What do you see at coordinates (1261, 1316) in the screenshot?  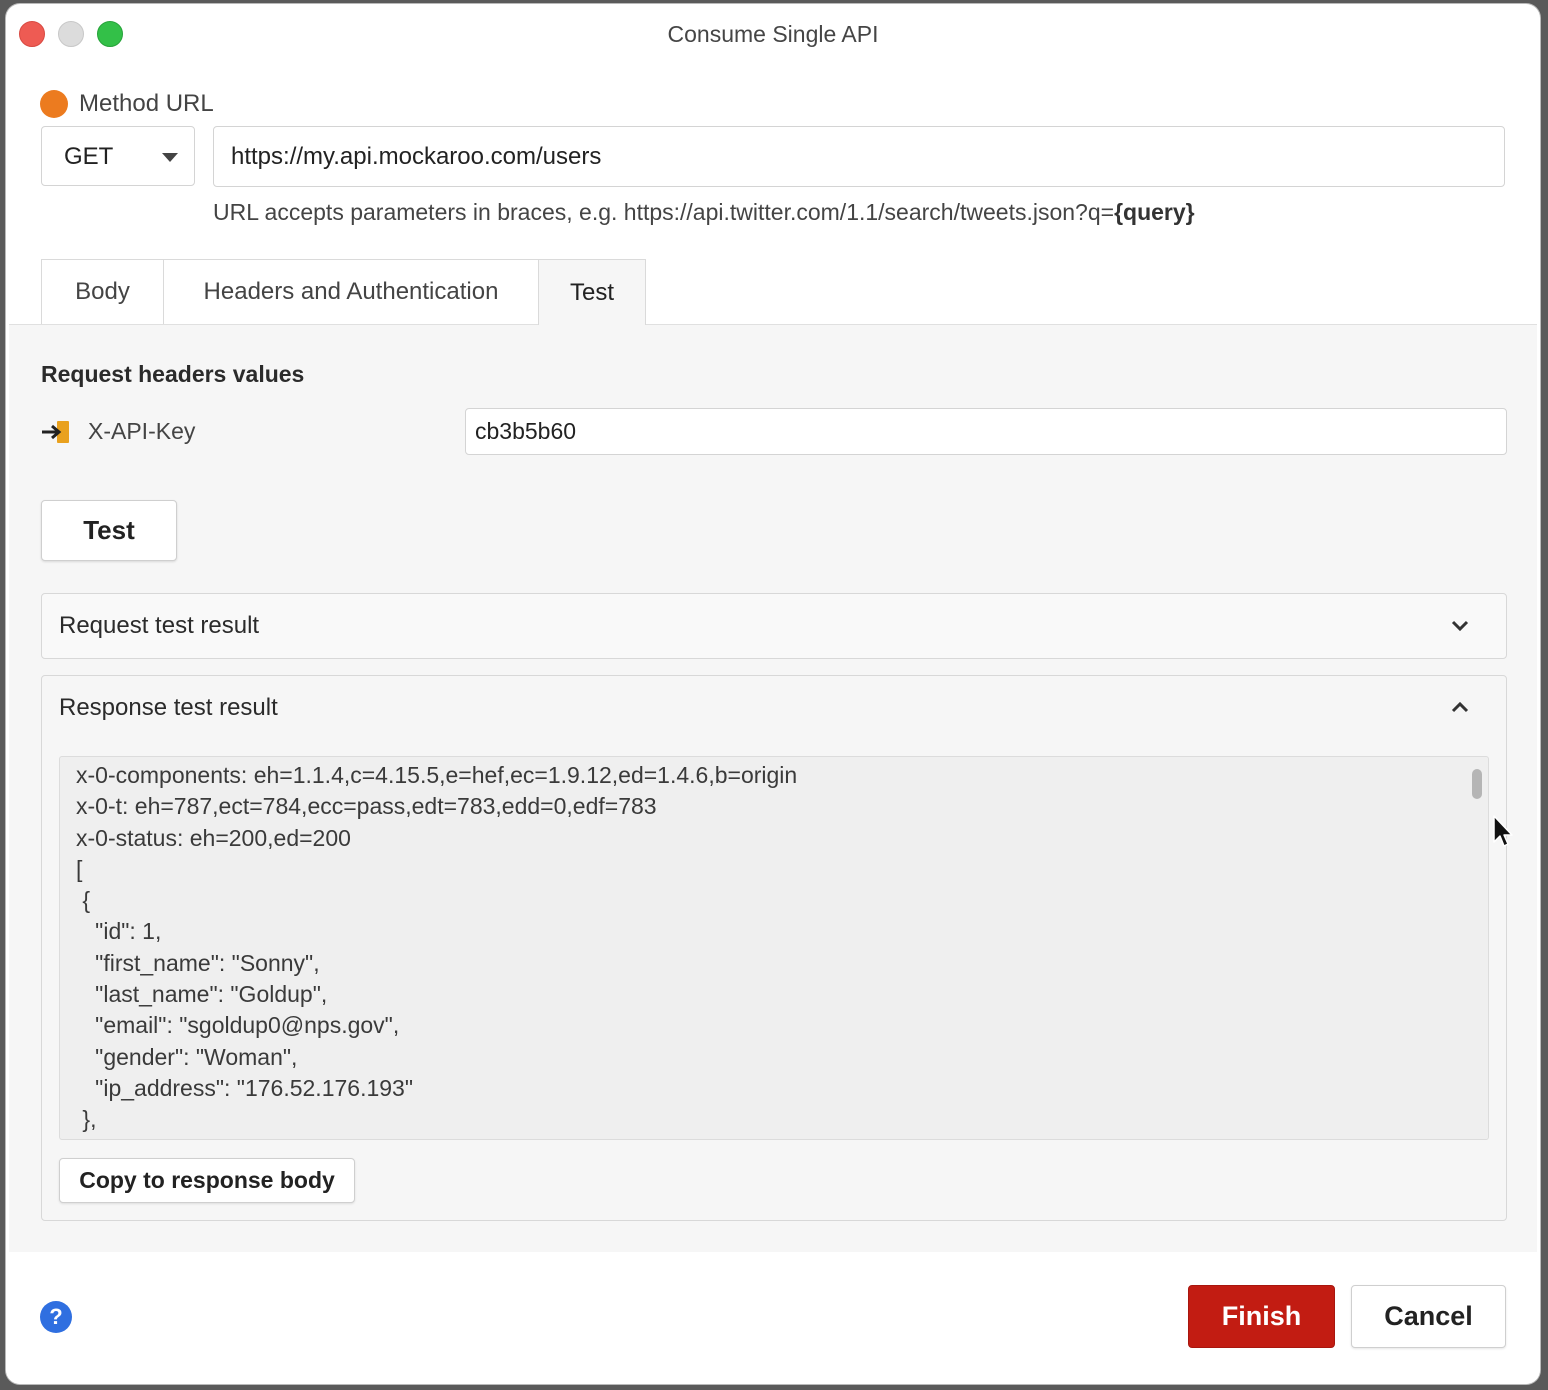 I see `finish-button: Finish` at bounding box center [1261, 1316].